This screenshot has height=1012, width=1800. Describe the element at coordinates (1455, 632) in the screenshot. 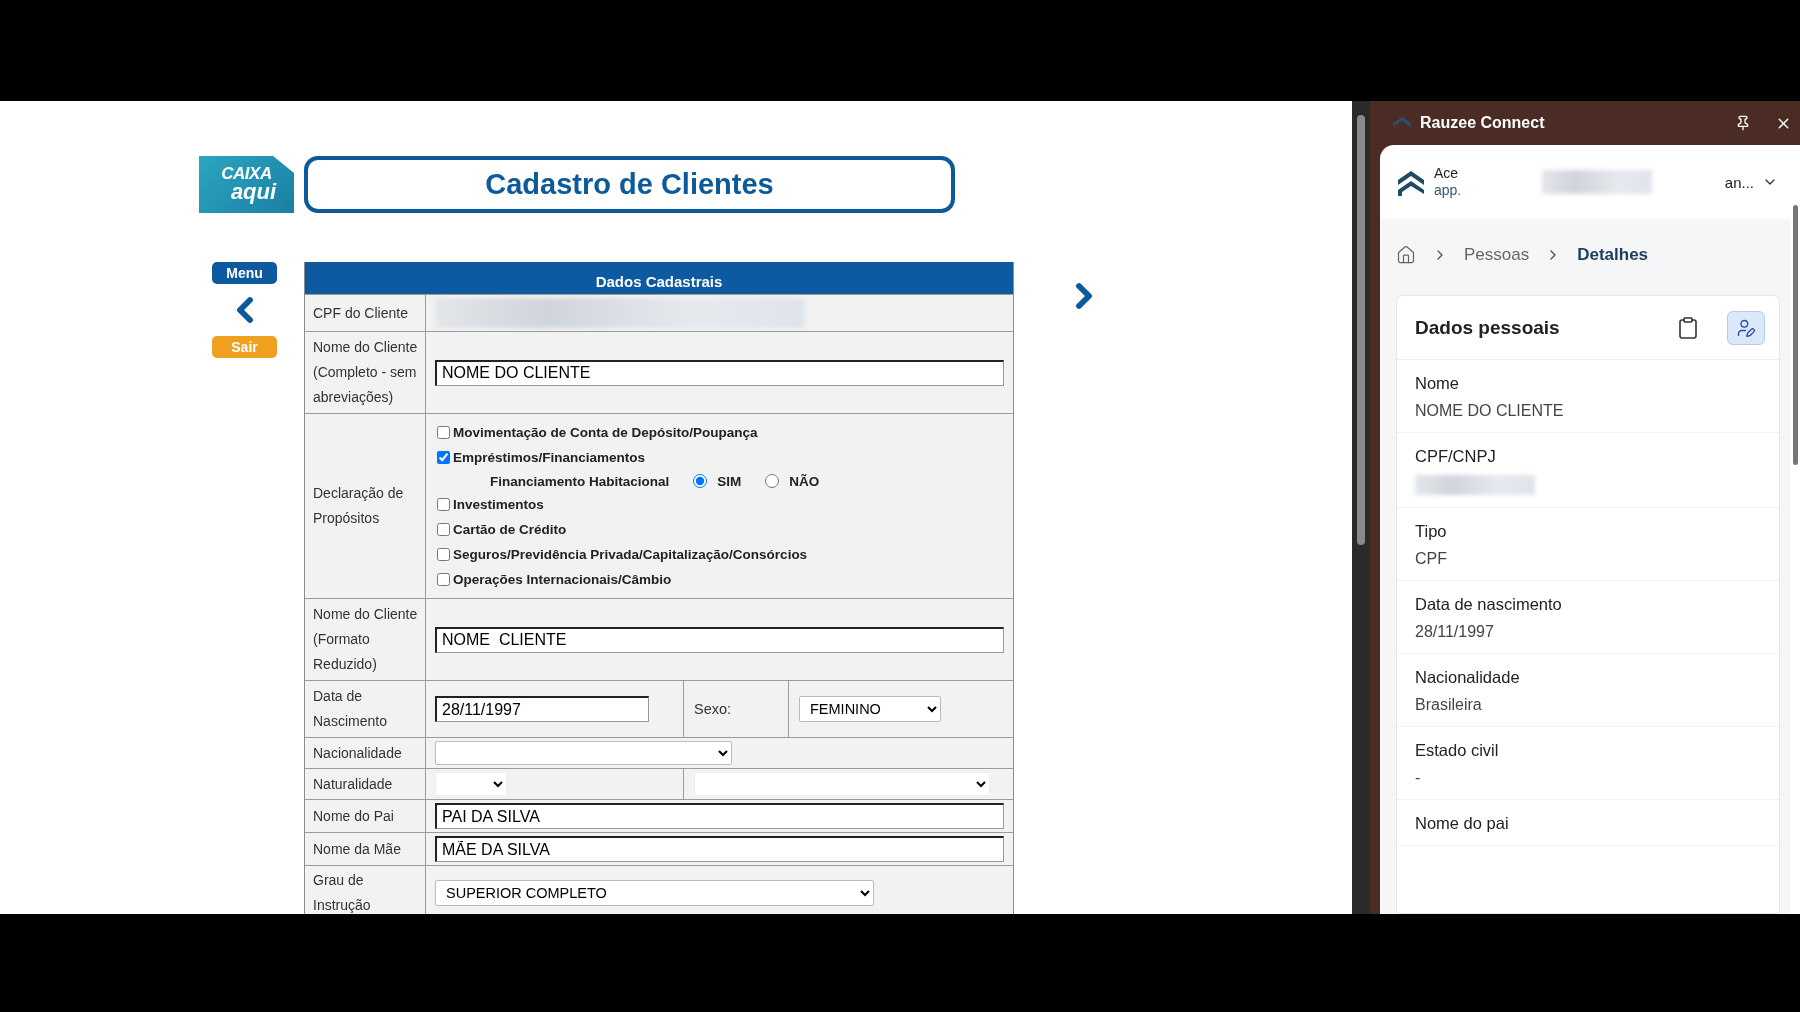

I see `field-value: 28/11/1997` at that location.